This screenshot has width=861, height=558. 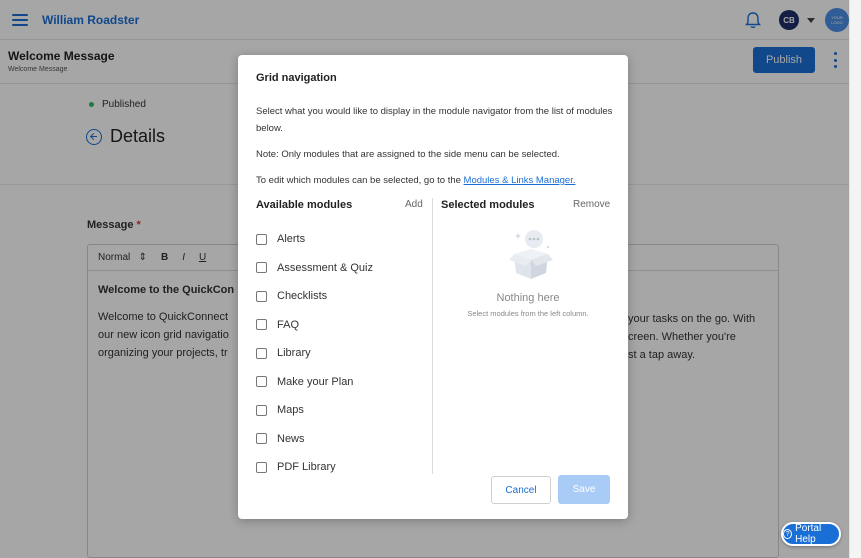 What do you see at coordinates (291, 239) in the screenshot?
I see `module-label: Alerts` at bounding box center [291, 239].